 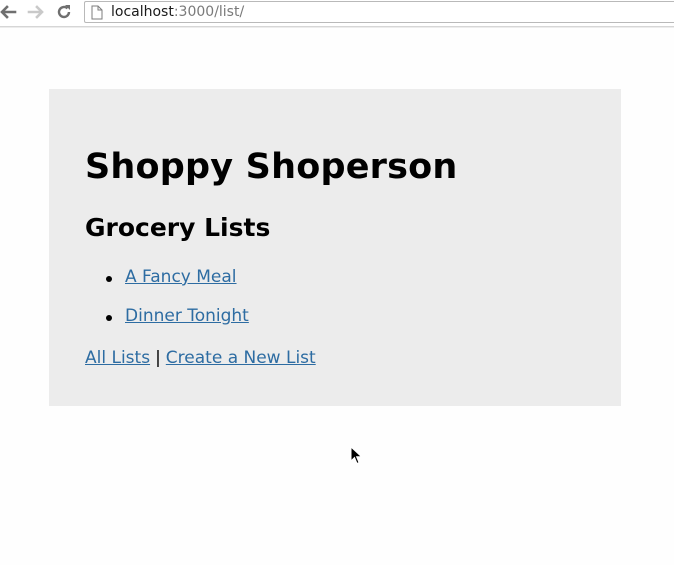 What do you see at coordinates (181, 277) in the screenshot?
I see `list-link-a-fancy-meal: A Fancy Meal` at bounding box center [181, 277].